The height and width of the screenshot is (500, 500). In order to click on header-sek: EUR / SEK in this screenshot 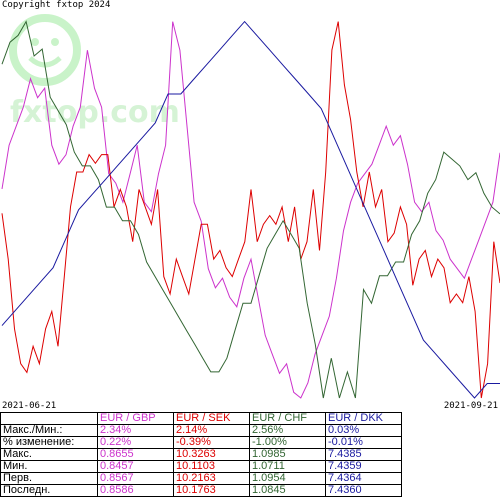, I will do `click(211, 418)`.